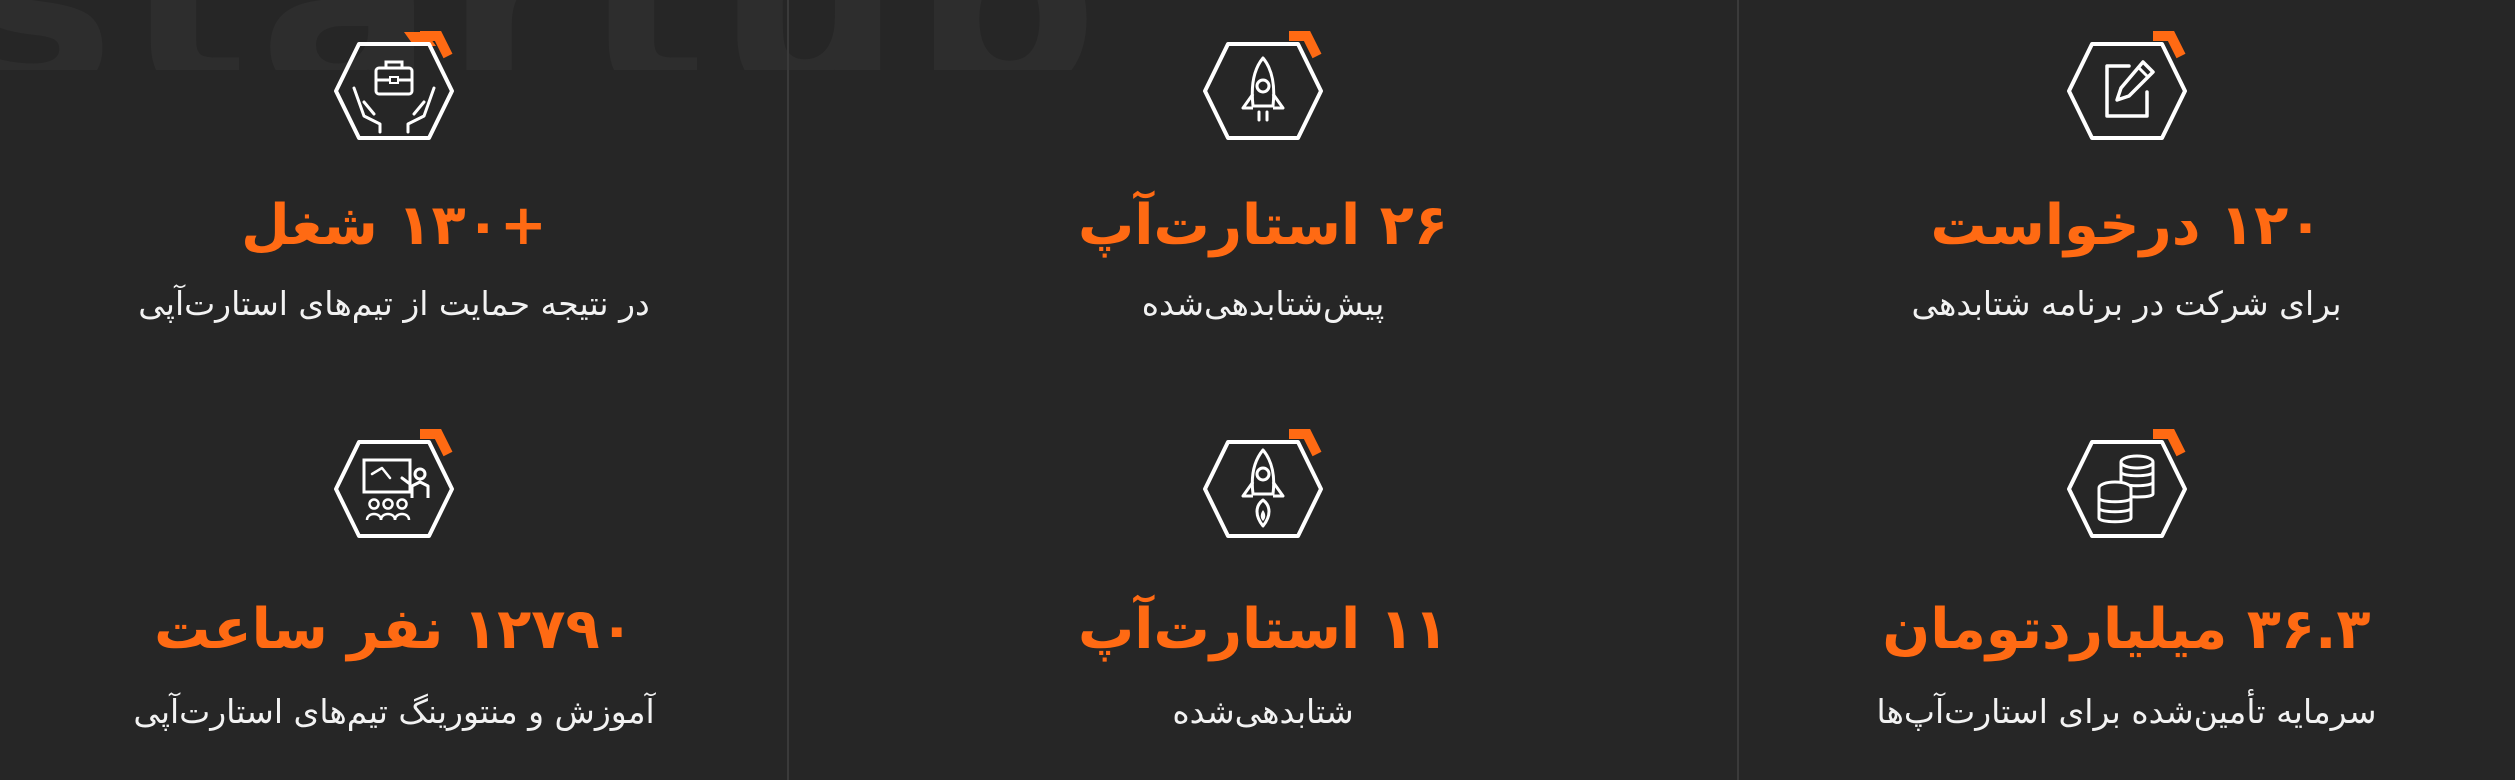 The height and width of the screenshot is (780, 2515). Describe the element at coordinates (2126, 85) in the screenshot. I see `edit-document-icon` at that location.